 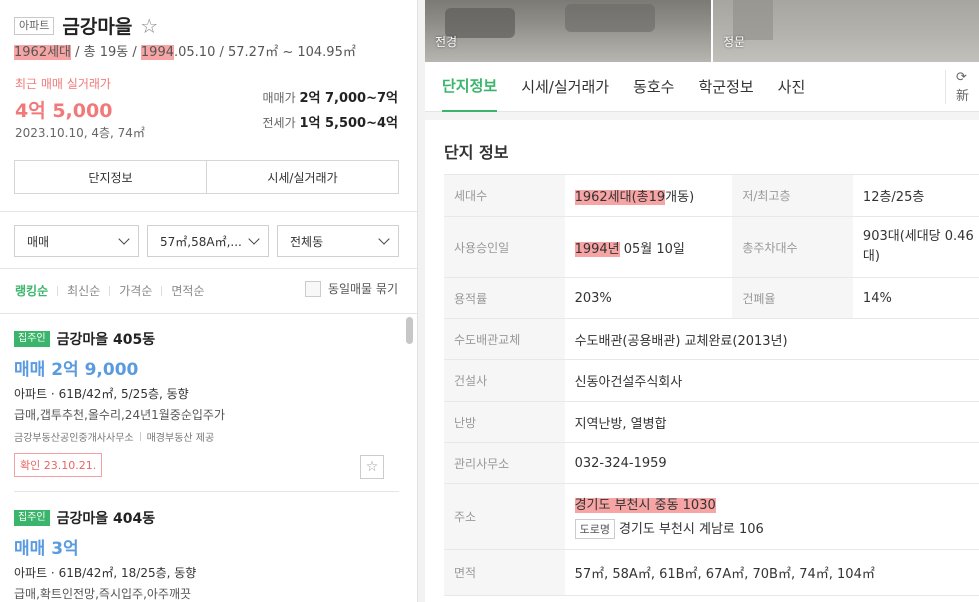 I want to click on complex-action-buttons: 단지정보 시세/실거래가, so click(x=206, y=177).